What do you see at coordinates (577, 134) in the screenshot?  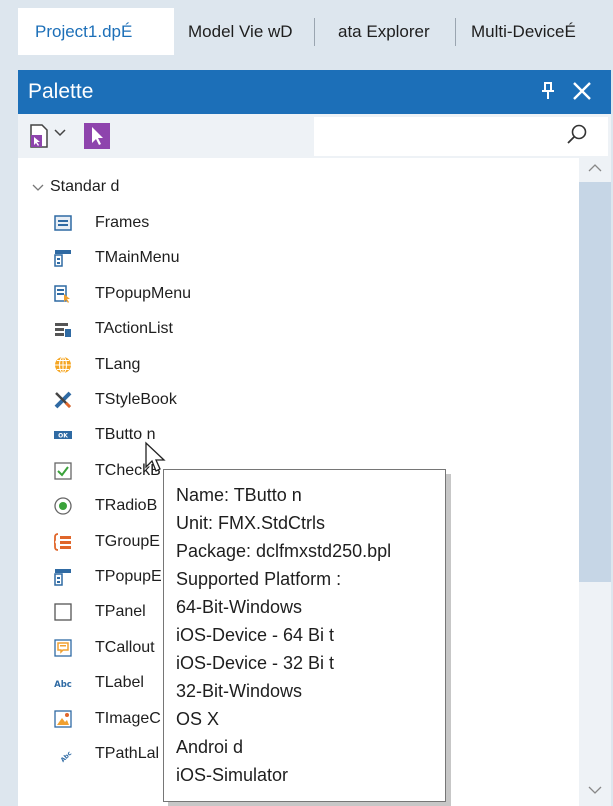 I see `search-icon` at bounding box center [577, 134].